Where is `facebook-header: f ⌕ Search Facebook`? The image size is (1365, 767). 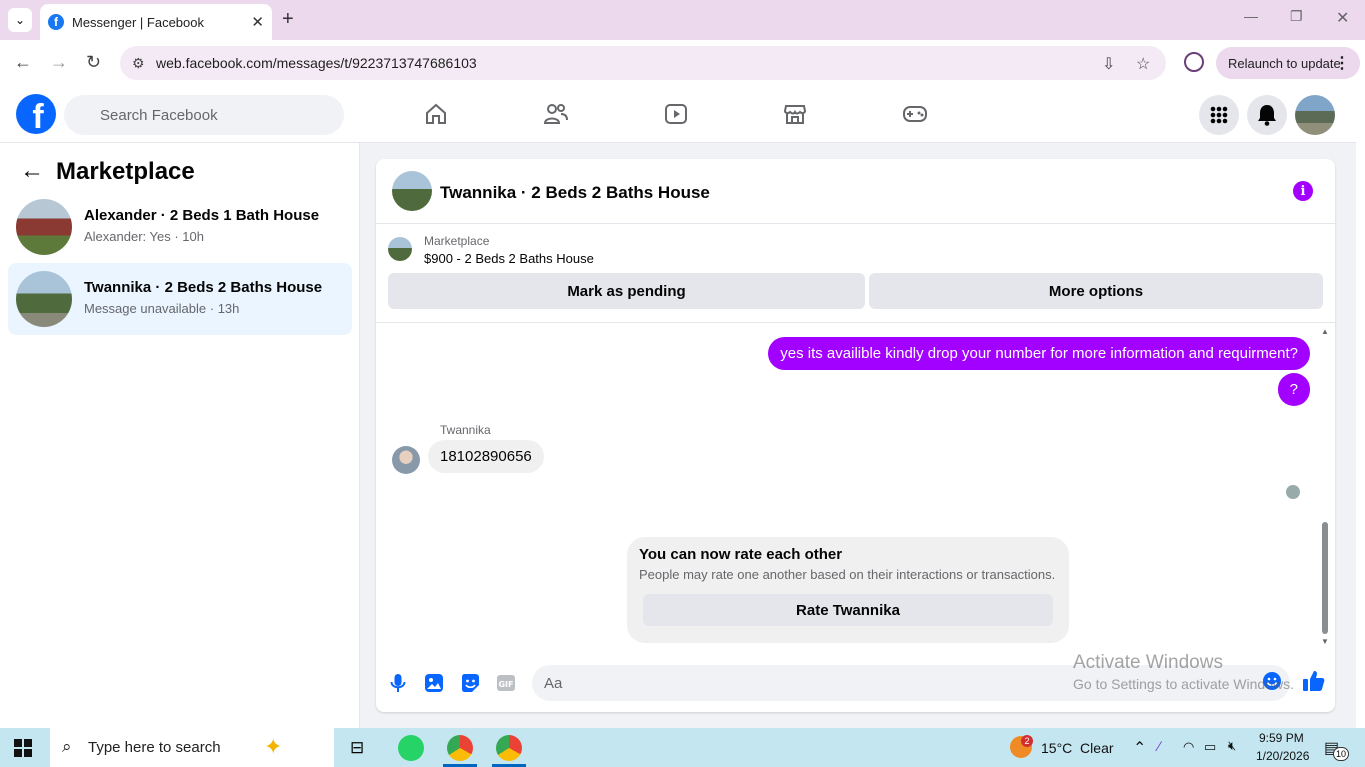
facebook-header: f ⌕ Search Facebook is located at coordinates (678, 114).